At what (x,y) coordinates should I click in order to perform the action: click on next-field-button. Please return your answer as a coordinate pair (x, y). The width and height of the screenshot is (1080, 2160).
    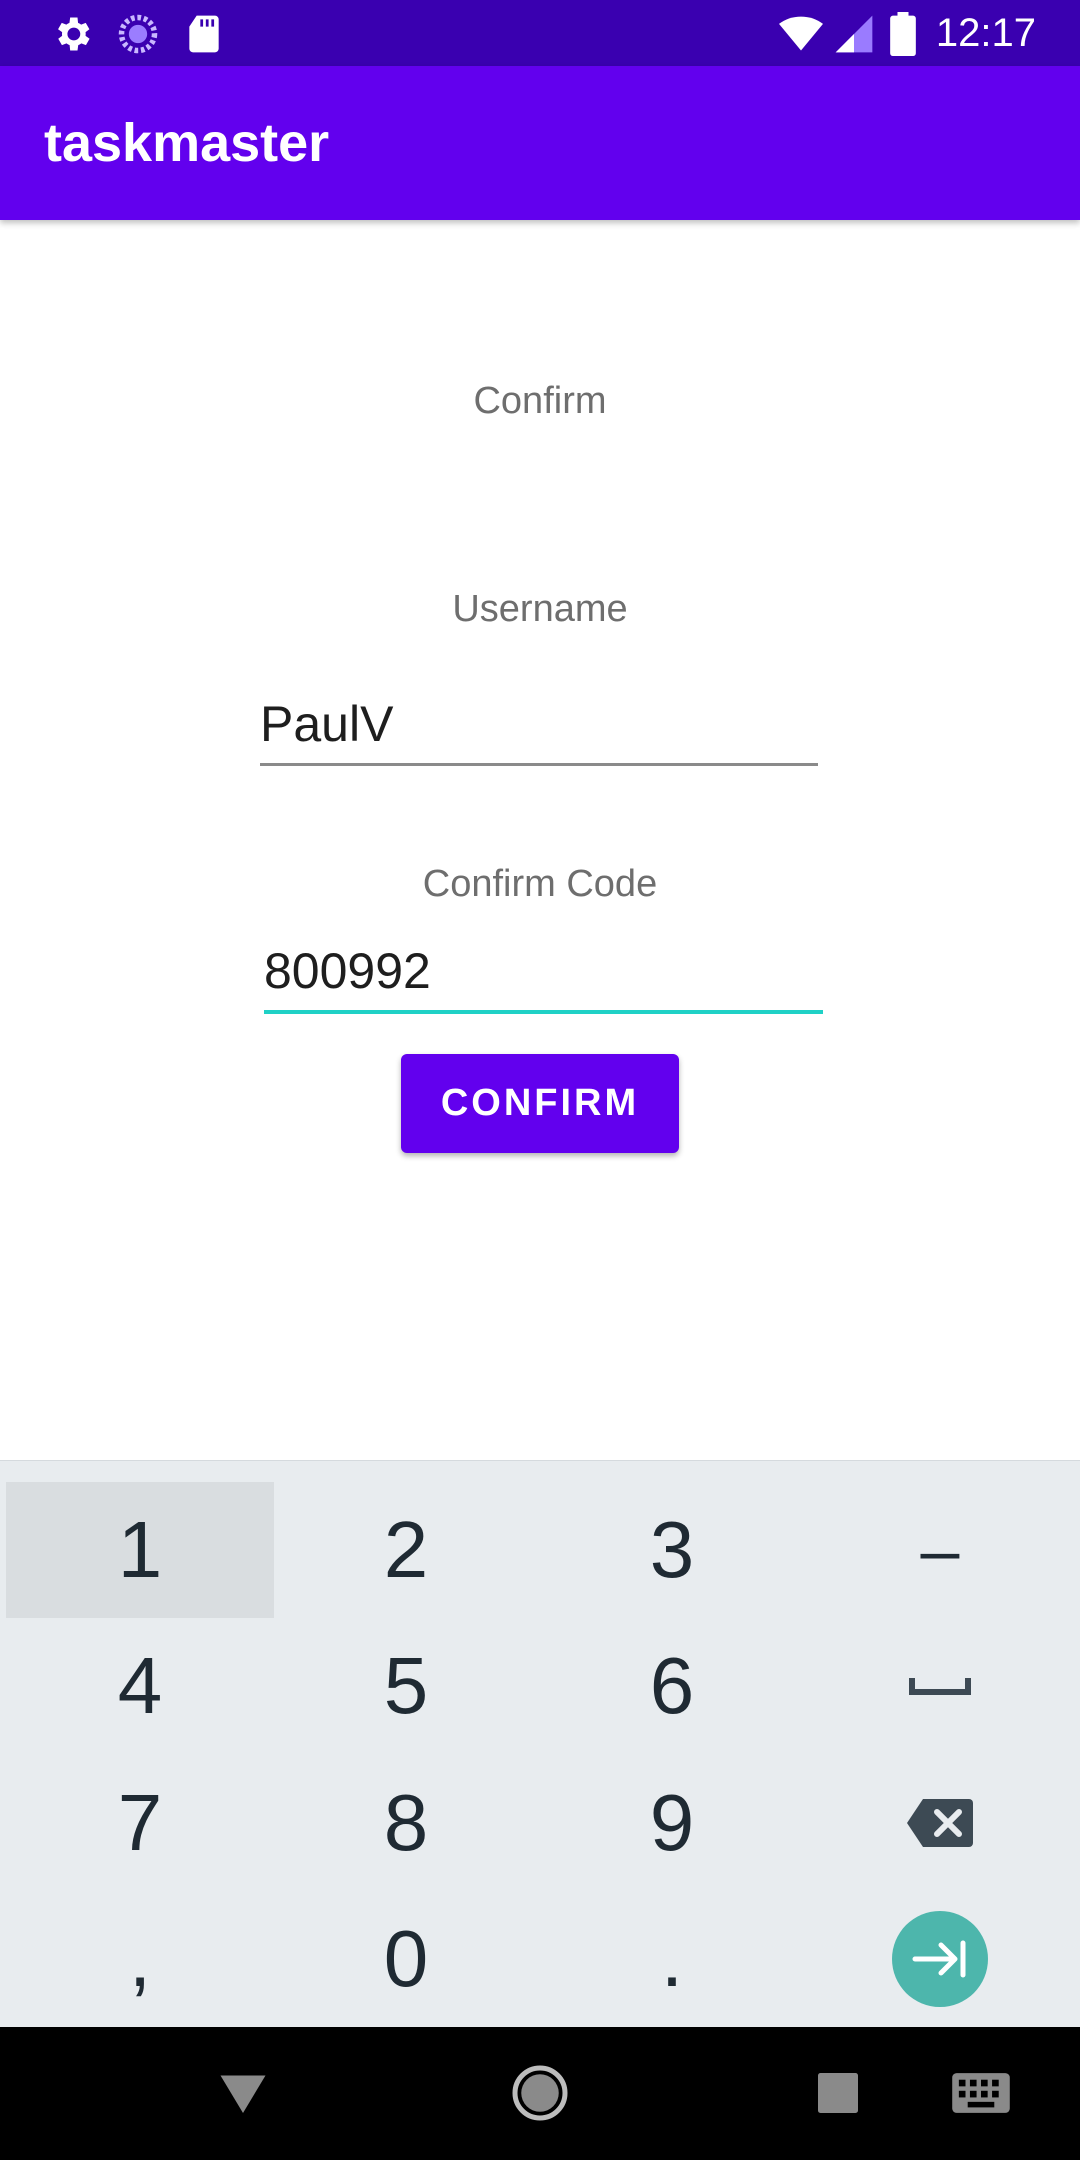
    Looking at the image, I should click on (940, 1959).